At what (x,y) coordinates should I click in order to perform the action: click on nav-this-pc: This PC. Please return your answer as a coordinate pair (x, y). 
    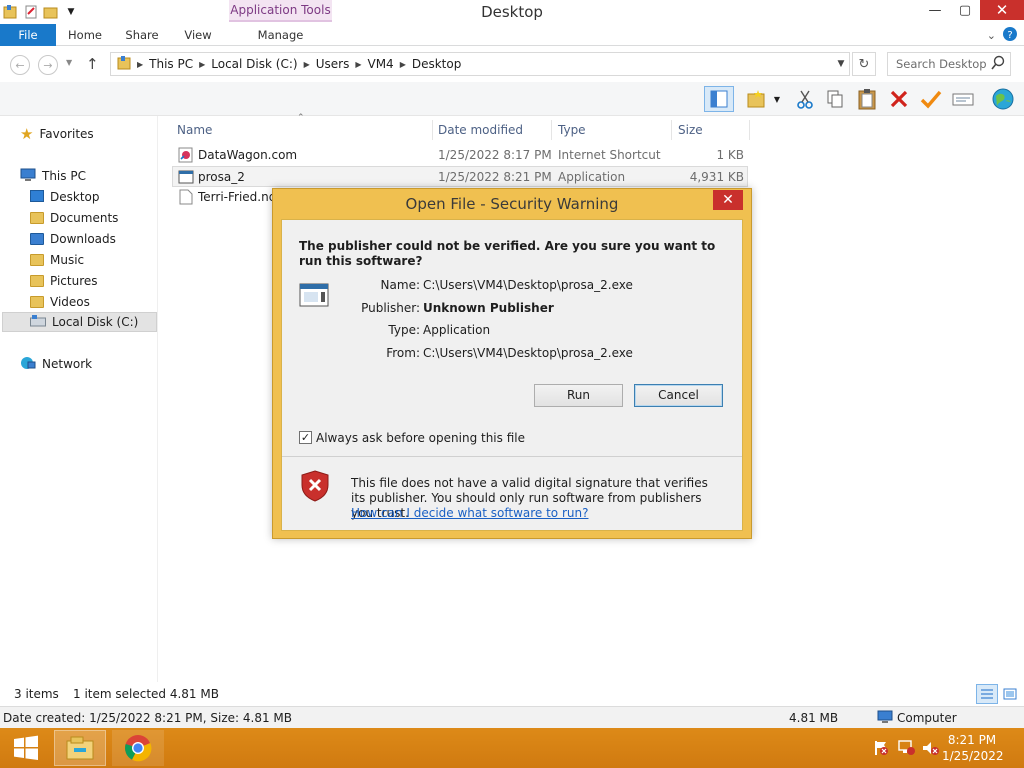
    Looking at the image, I should click on (53, 176).